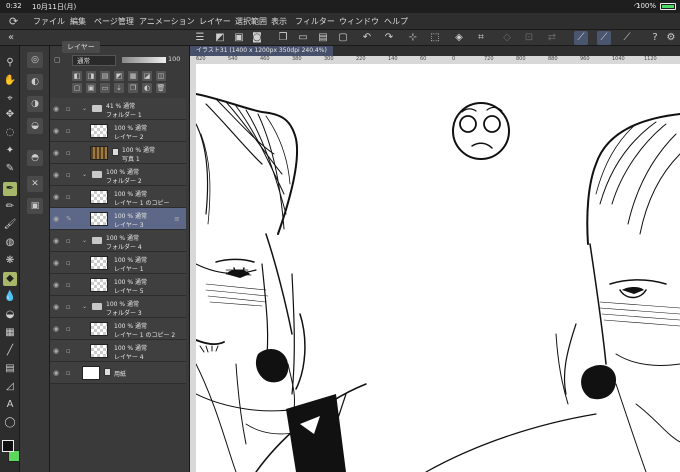 The width and height of the screenshot is (680, 472). What do you see at coordinates (118, 307) in the screenshot?
I see `layer-folder-row: ◉ ▫ ⌄ 100 % 通常 フォルダー 3` at bounding box center [118, 307].